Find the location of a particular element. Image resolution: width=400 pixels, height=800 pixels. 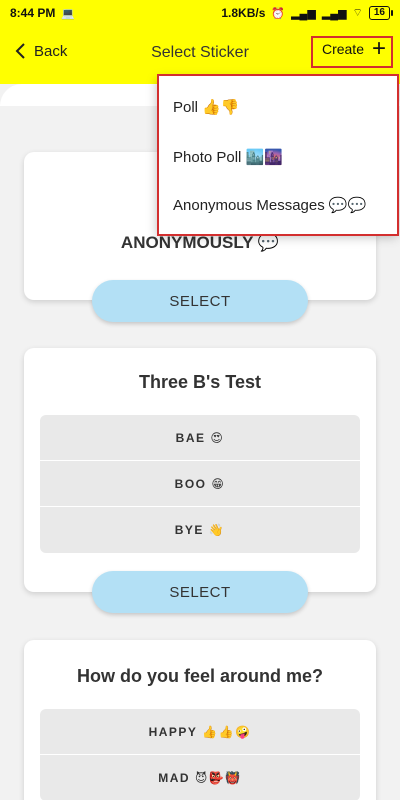

card-title: Three B's Test is located at coordinates (200, 382).